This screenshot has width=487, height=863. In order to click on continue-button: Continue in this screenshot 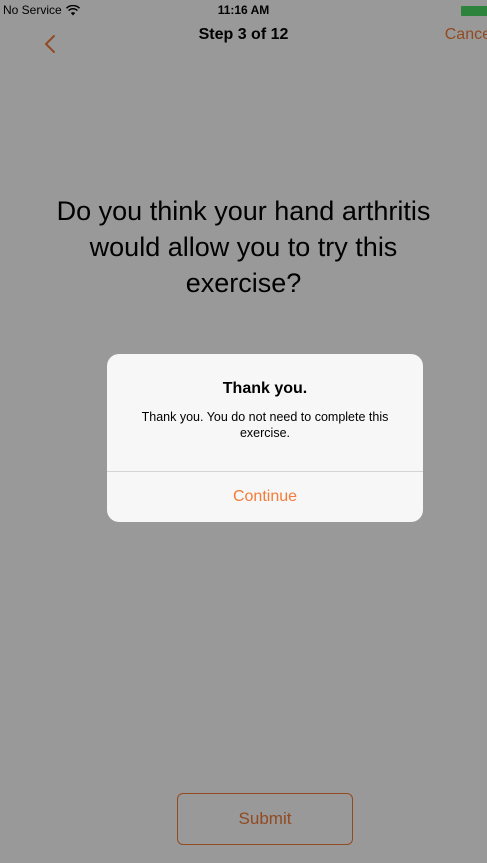, I will do `click(265, 497)`.